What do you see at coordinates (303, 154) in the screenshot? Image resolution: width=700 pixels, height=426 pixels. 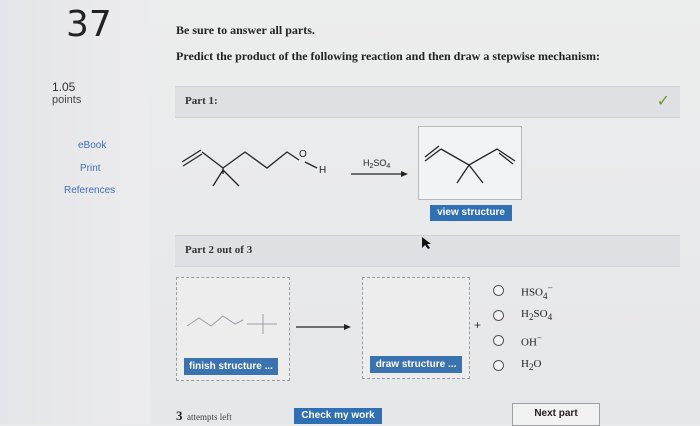 I see `hydroxyl-o-label: O` at bounding box center [303, 154].